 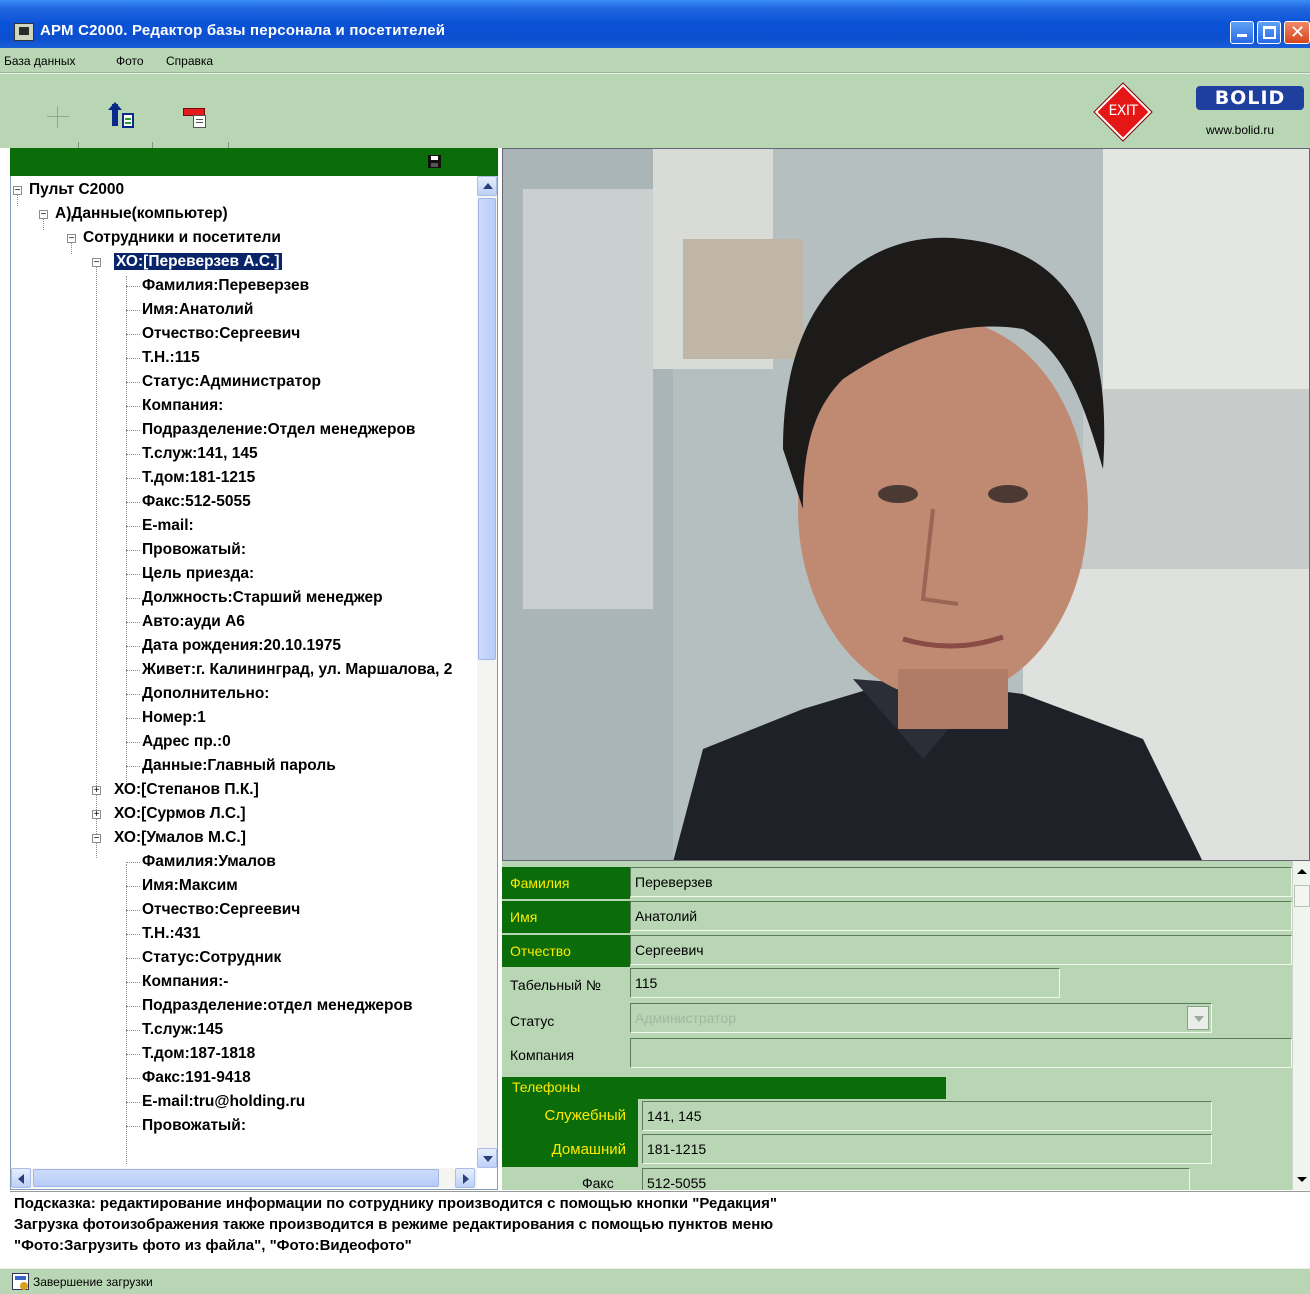 What do you see at coordinates (173, 766) in the screenshot?
I see `tree-field-item: Данные:Главный пароль` at bounding box center [173, 766].